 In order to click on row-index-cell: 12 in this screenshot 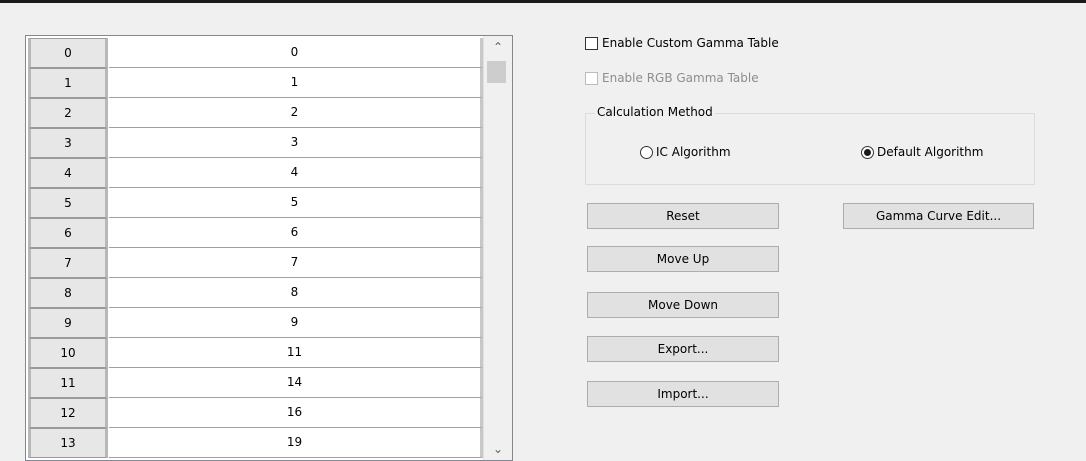, I will do `click(68, 413)`.